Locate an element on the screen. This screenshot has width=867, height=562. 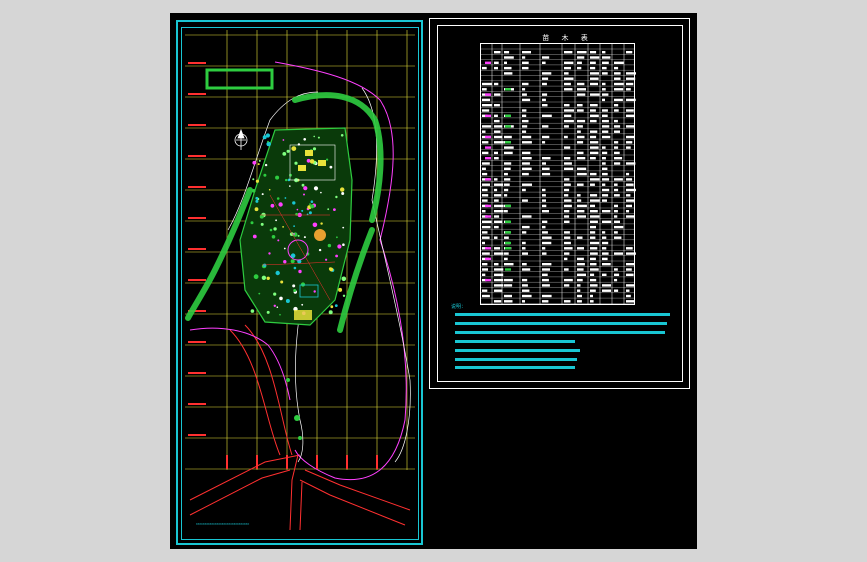
table-cell-marks is located at coordinates (559, 177).